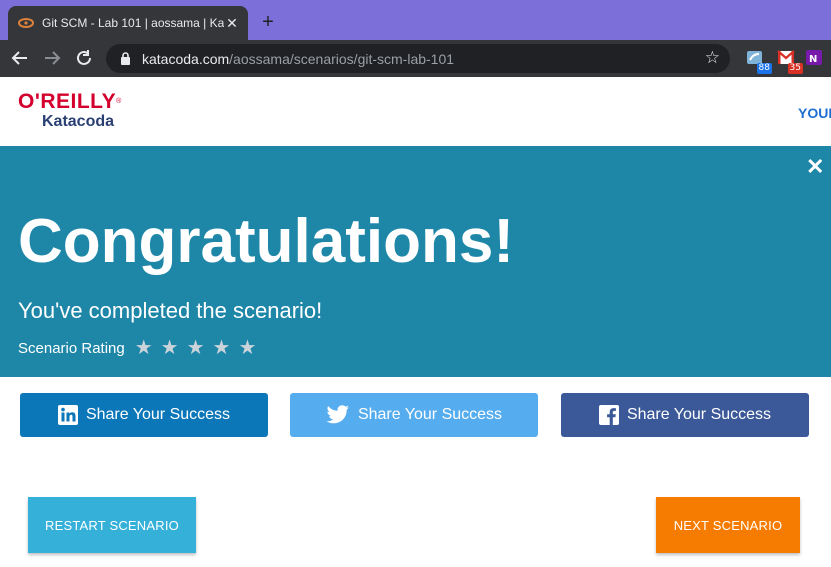  I want to click on share-linkedin-label: Share Your Success, so click(158, 414).